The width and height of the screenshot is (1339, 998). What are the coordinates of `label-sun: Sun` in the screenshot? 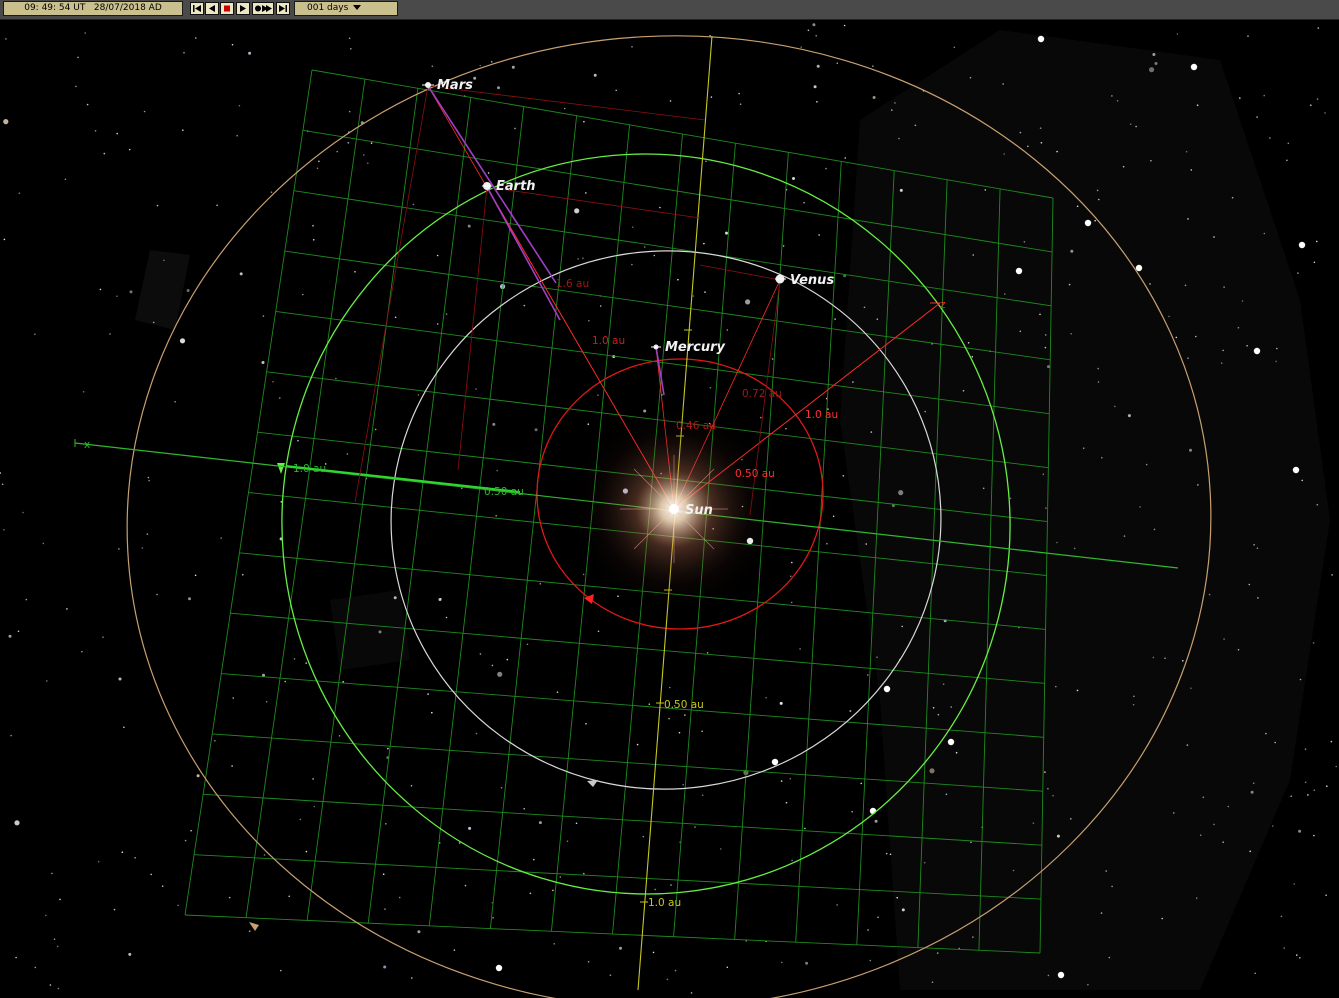 It's located at (699, 510).